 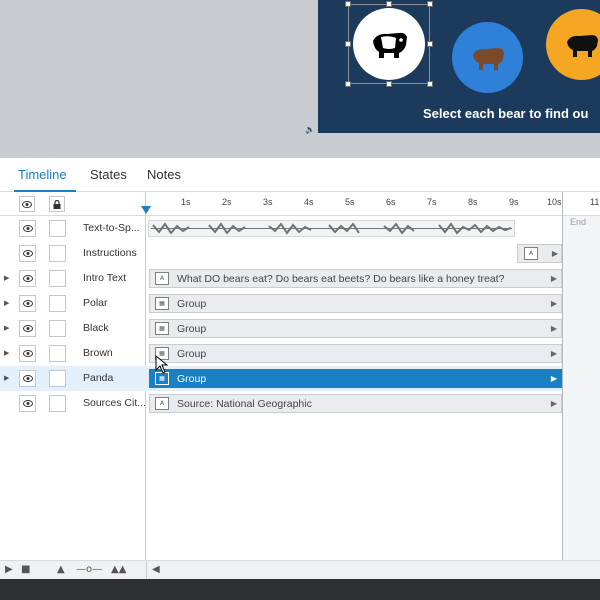 What do you see at coordinates (73, 303) in the screenshot?
I see `layer-row-polar: ▶ Polar` at bounding box center [73, 303].